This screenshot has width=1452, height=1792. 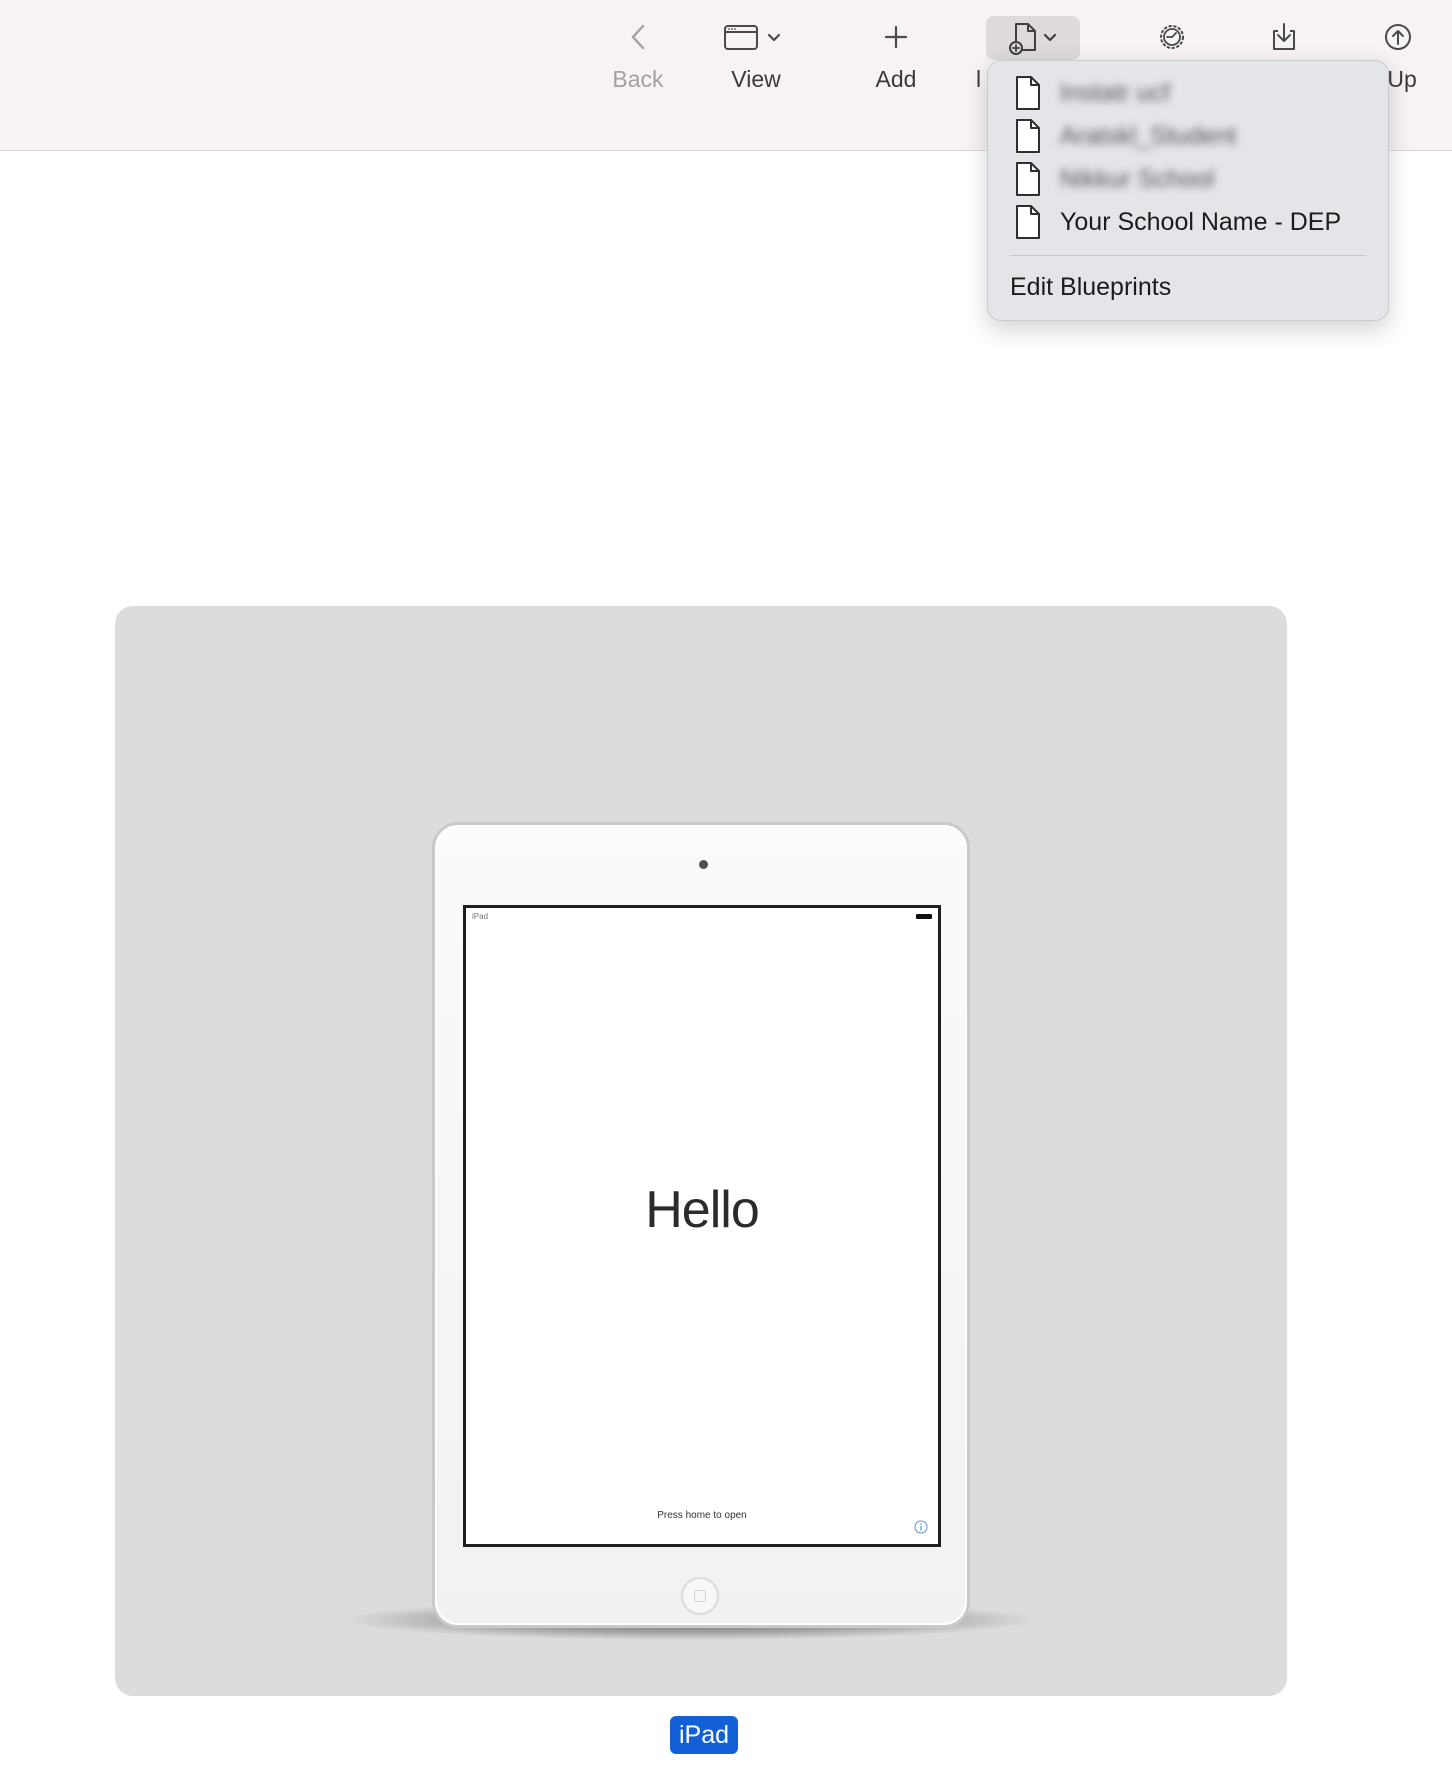 What do you see at coordinates (638, 75) in the screenshot?
I see `back-button: Back` at bounding box center [638, 75].